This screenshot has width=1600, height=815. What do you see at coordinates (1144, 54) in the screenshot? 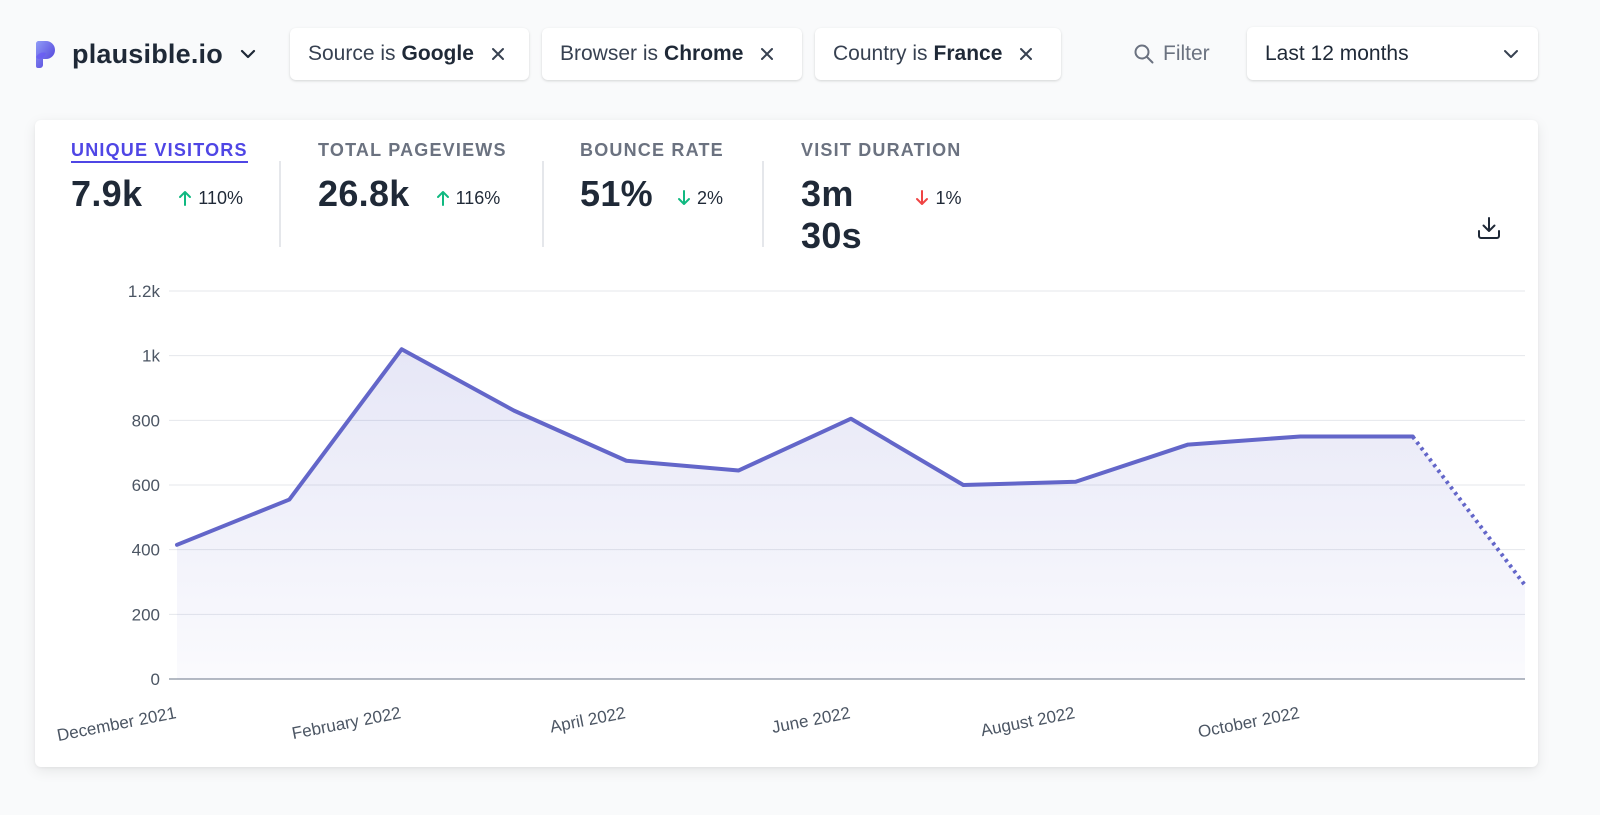
I see `search-icon` at bounding box center [1144, 54].